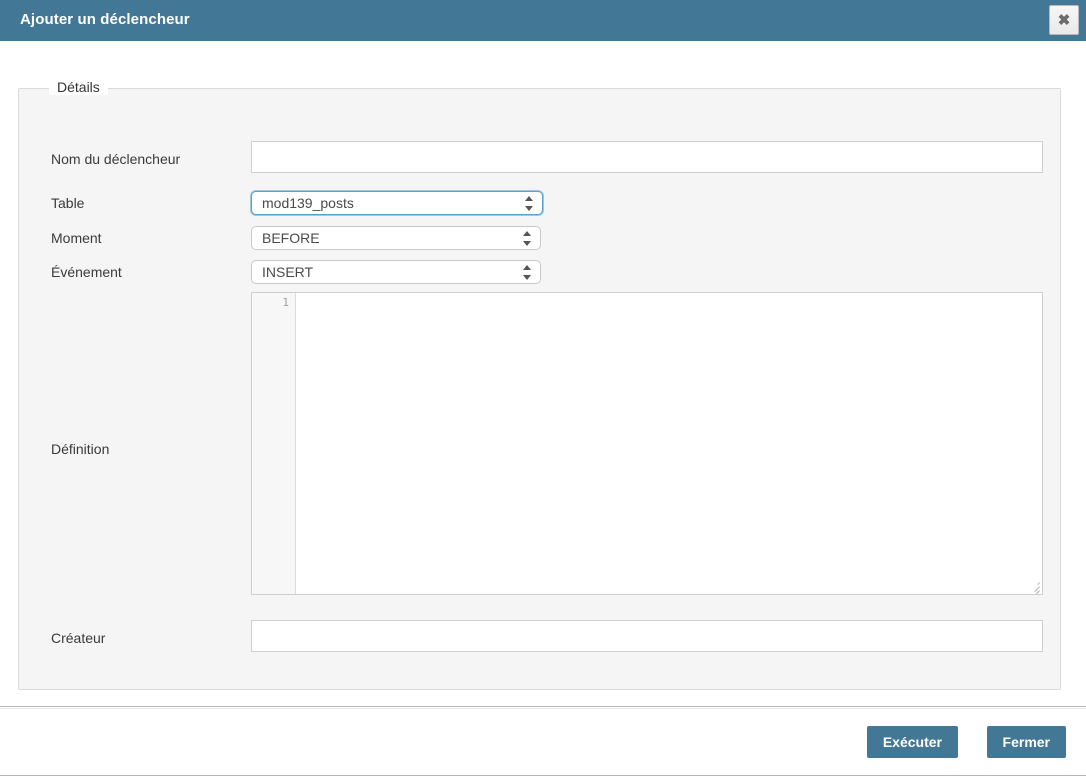 The height and width of the screenshot is (781, 1086). Describe the element at coordinates (1026, 742) in the screenshot. I see `close-dialog-button: Fermer` at that location.